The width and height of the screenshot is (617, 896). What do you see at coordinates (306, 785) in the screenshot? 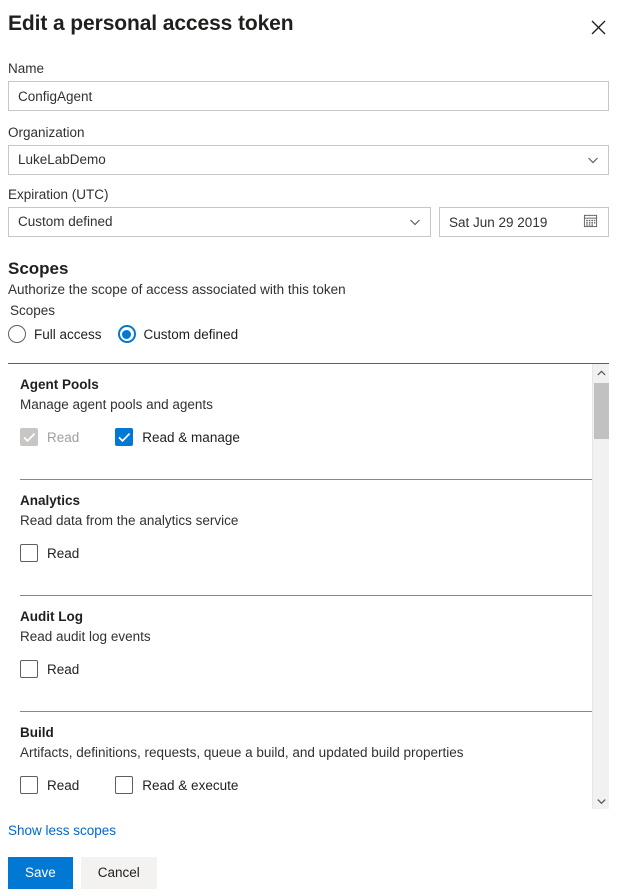
I see `scope-checkbox-row: Read Read & execute` at bounding box center [306, 785].